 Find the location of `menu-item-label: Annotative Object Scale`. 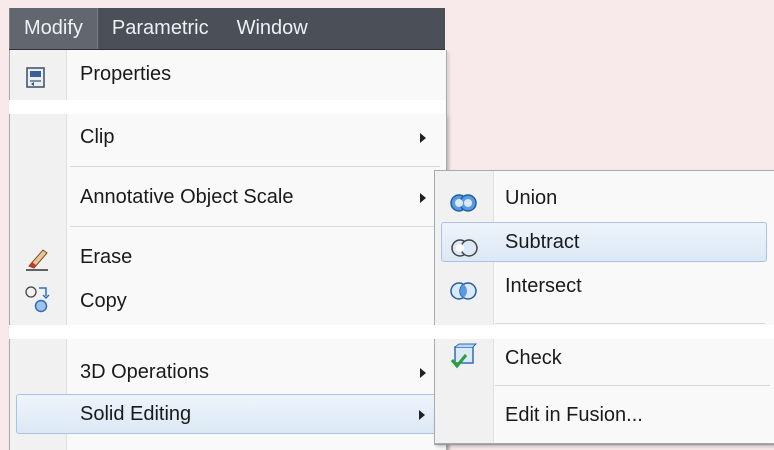

menu-item-label: Annotative Object Scale is located at coordinates (187, 197).